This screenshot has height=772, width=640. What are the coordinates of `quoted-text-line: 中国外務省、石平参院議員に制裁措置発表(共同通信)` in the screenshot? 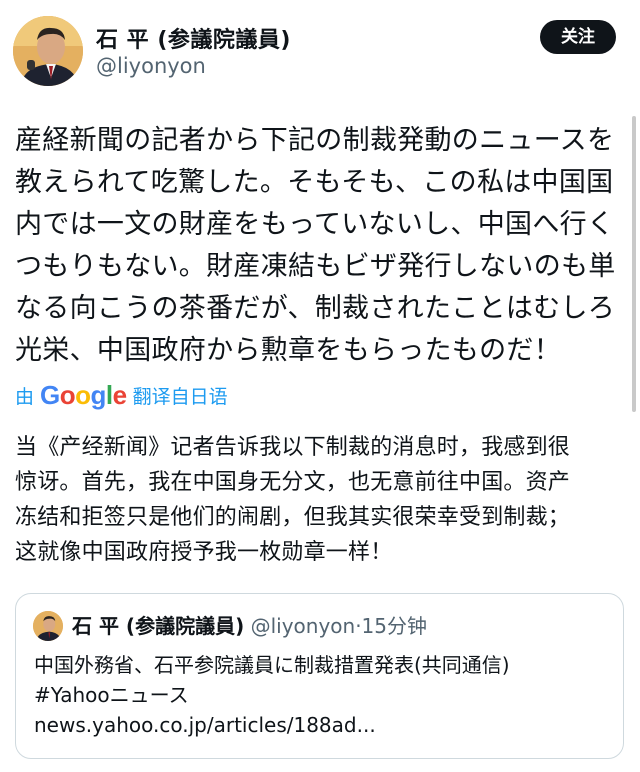 It's located at (272, 665).